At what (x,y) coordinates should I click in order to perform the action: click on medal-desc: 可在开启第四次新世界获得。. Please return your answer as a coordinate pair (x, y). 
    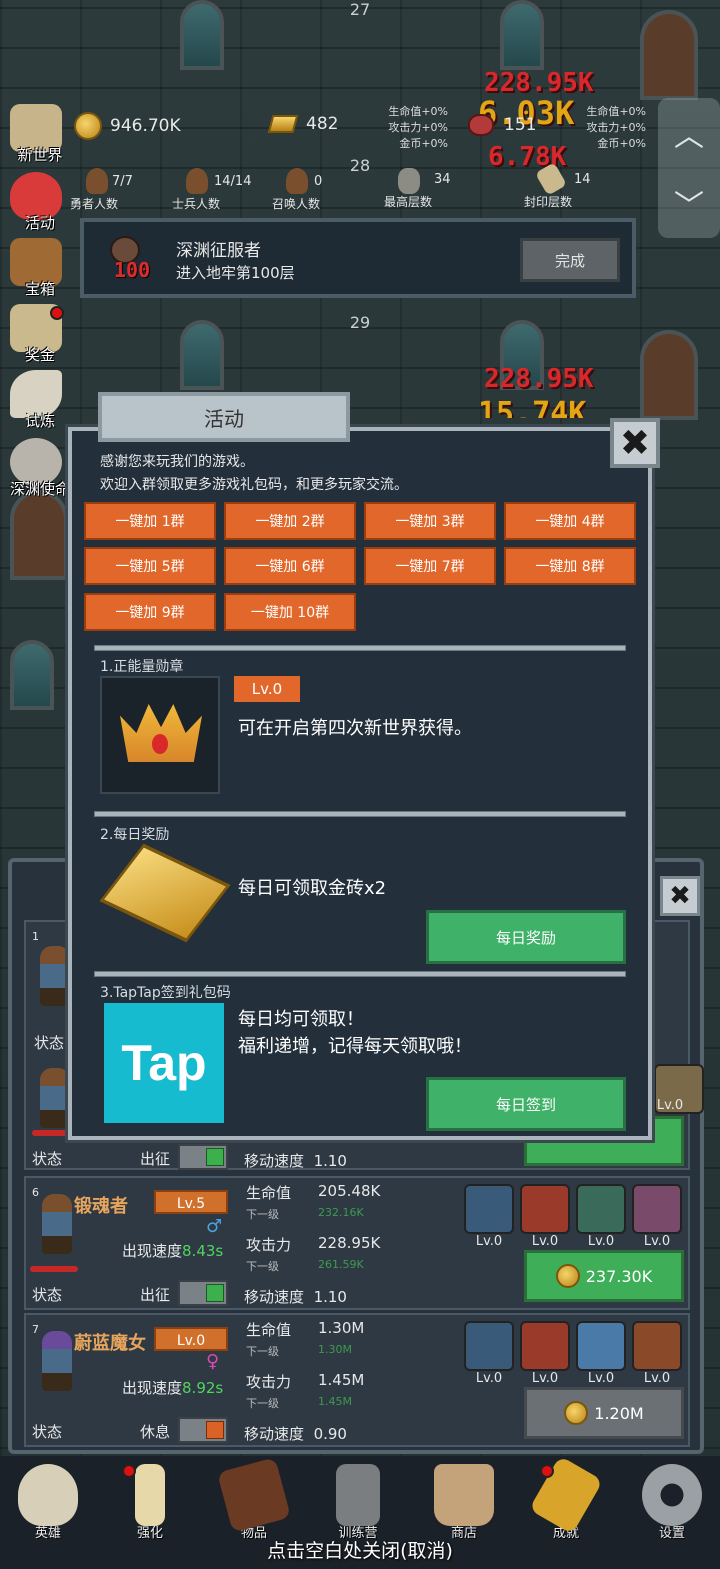
    Looking at the image, I should click on (355, 728).